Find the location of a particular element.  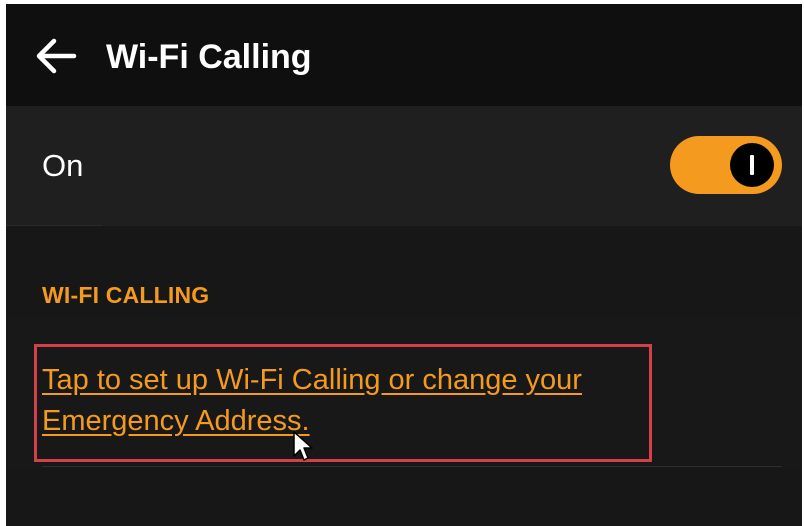

mouse-cursor-icon is located at coordinates (303, 446).